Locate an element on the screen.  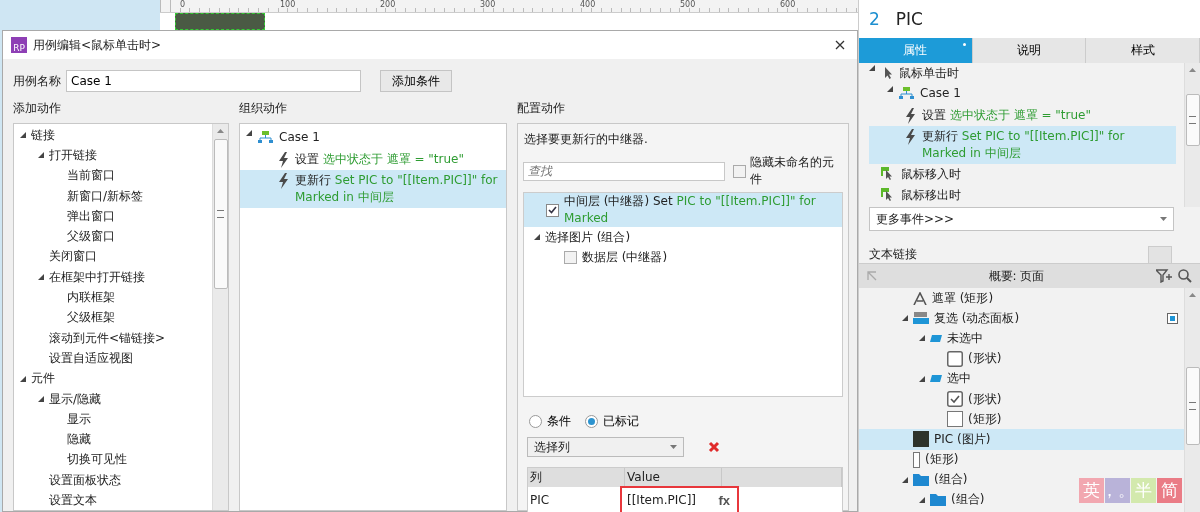
case-name-field: Case 1 is located at coordinates (213, 81).